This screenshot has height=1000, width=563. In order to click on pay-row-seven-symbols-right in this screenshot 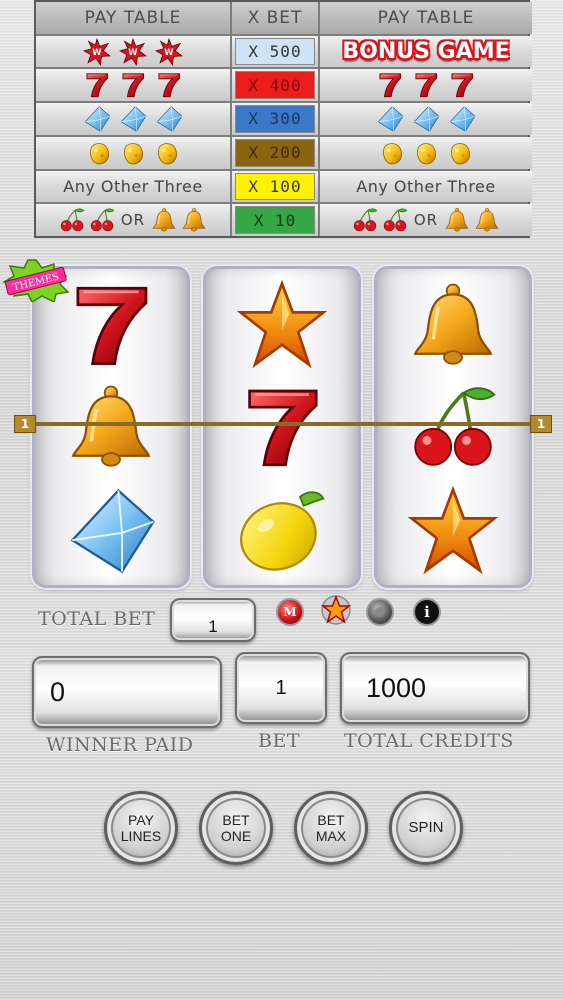, I will do `click(426, 85)`.